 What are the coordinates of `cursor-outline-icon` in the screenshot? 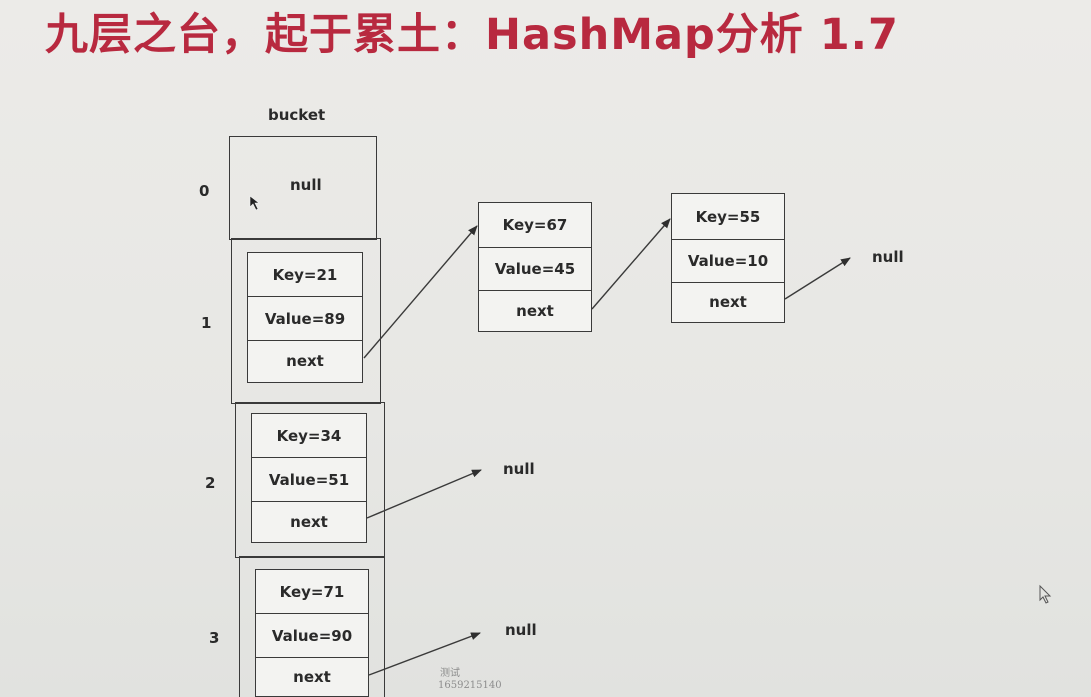 It's located at (1045, 594).